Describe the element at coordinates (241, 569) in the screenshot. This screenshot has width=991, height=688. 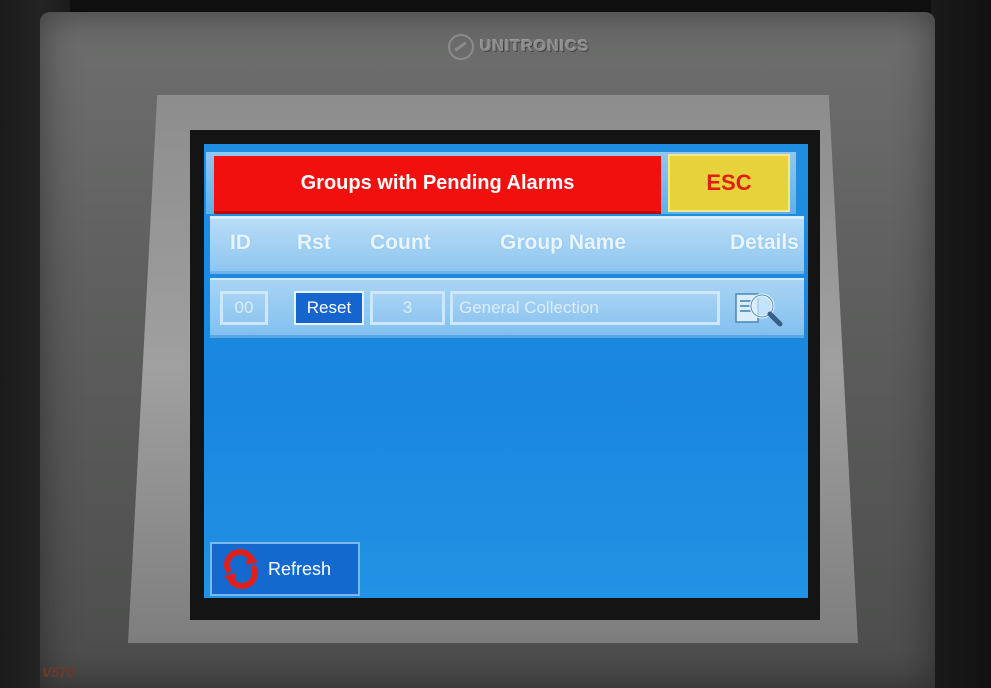
I see `refresh-icon` at that location.